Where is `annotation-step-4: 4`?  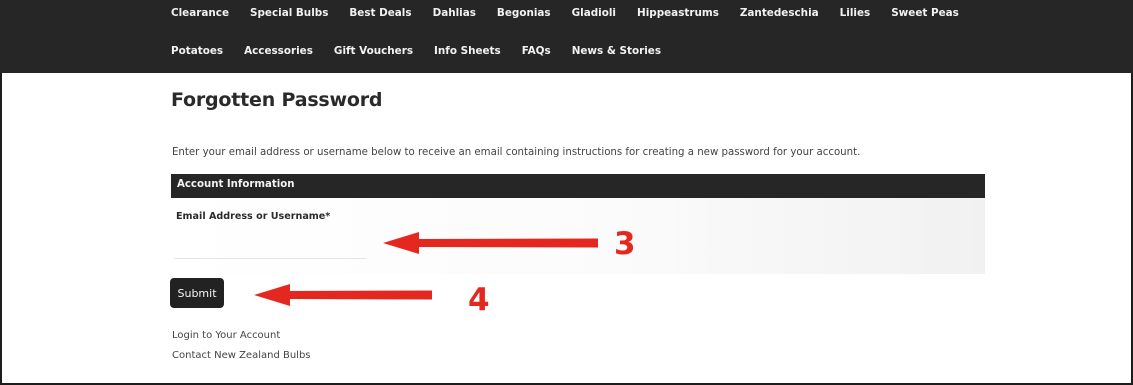
annotation-step-4: 4 is located at coordinates (479, 300).